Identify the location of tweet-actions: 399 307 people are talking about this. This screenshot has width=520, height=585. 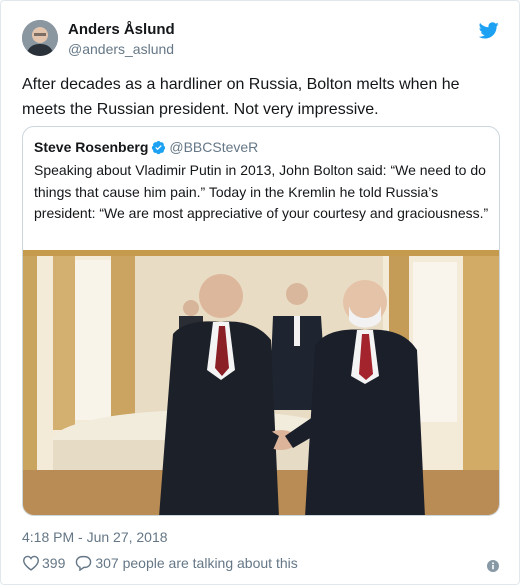
(160, 565).